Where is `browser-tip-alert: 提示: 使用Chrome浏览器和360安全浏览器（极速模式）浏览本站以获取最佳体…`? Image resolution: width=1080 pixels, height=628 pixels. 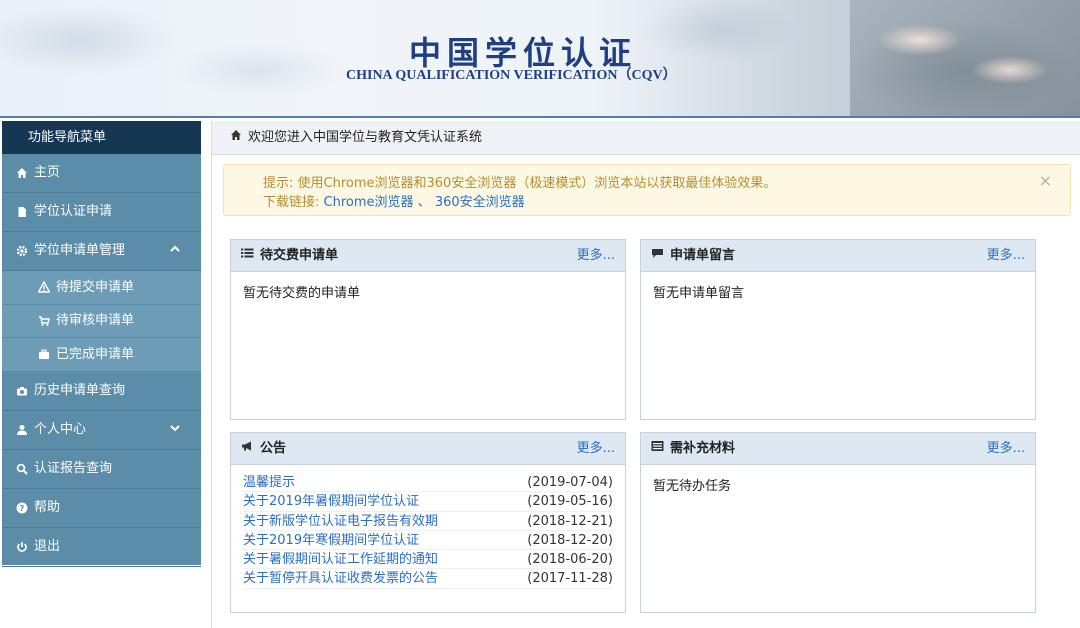 browser-tip-alert: 提示: 使用Chrome浏览器和360安全浏览器（极速模式）浏览本站以获取最佳体… is located at coordinates (647, 190).